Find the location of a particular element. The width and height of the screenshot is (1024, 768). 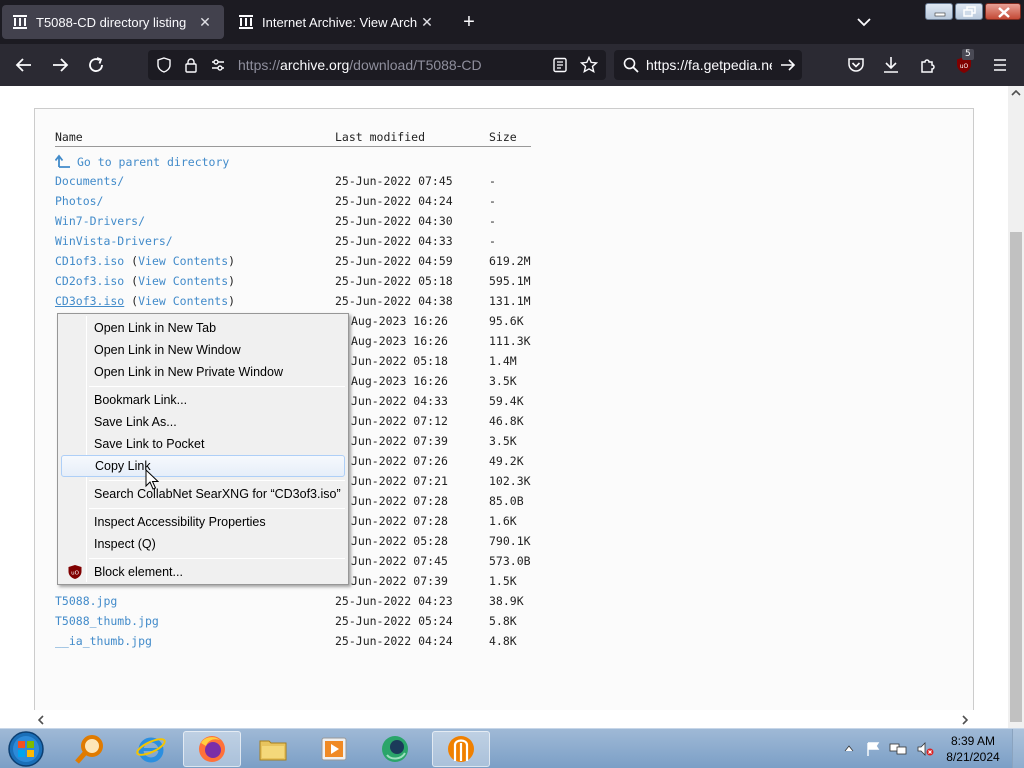

action-center-flag-icon is located at coordinates (873, 749).